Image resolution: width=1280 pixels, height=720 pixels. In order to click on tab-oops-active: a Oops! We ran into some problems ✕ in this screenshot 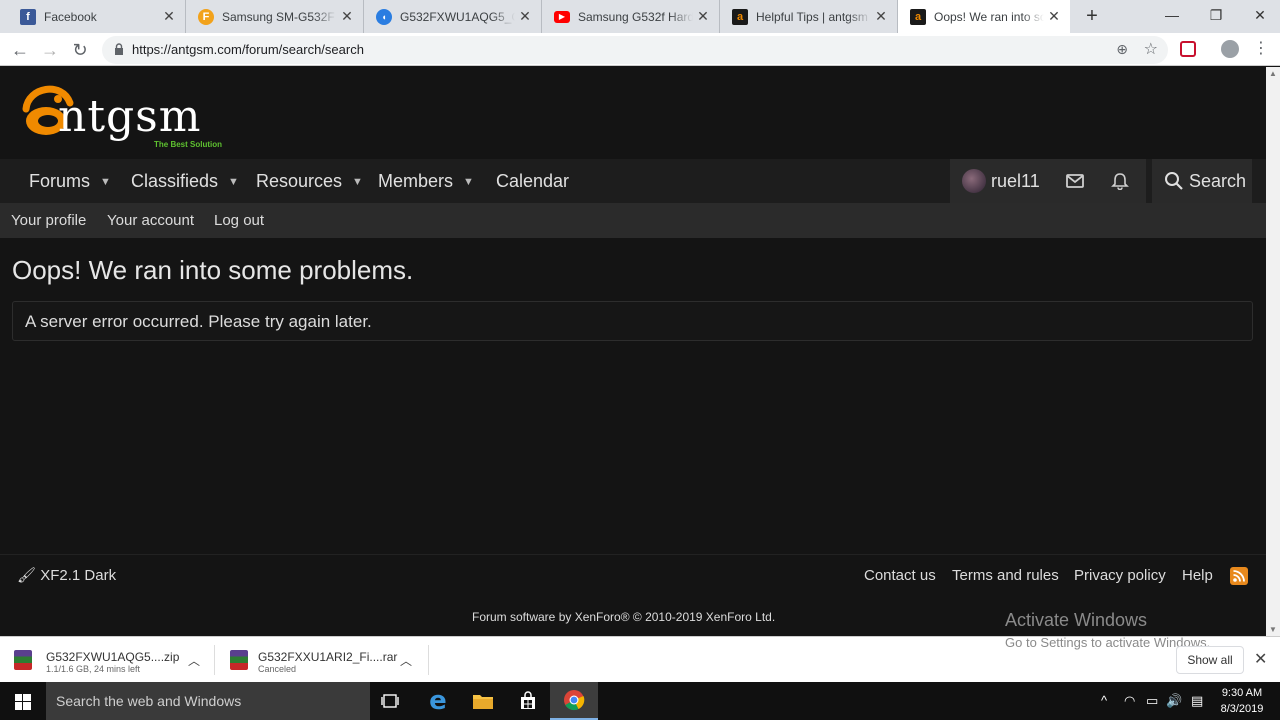, I will do `click(984, 16)`.